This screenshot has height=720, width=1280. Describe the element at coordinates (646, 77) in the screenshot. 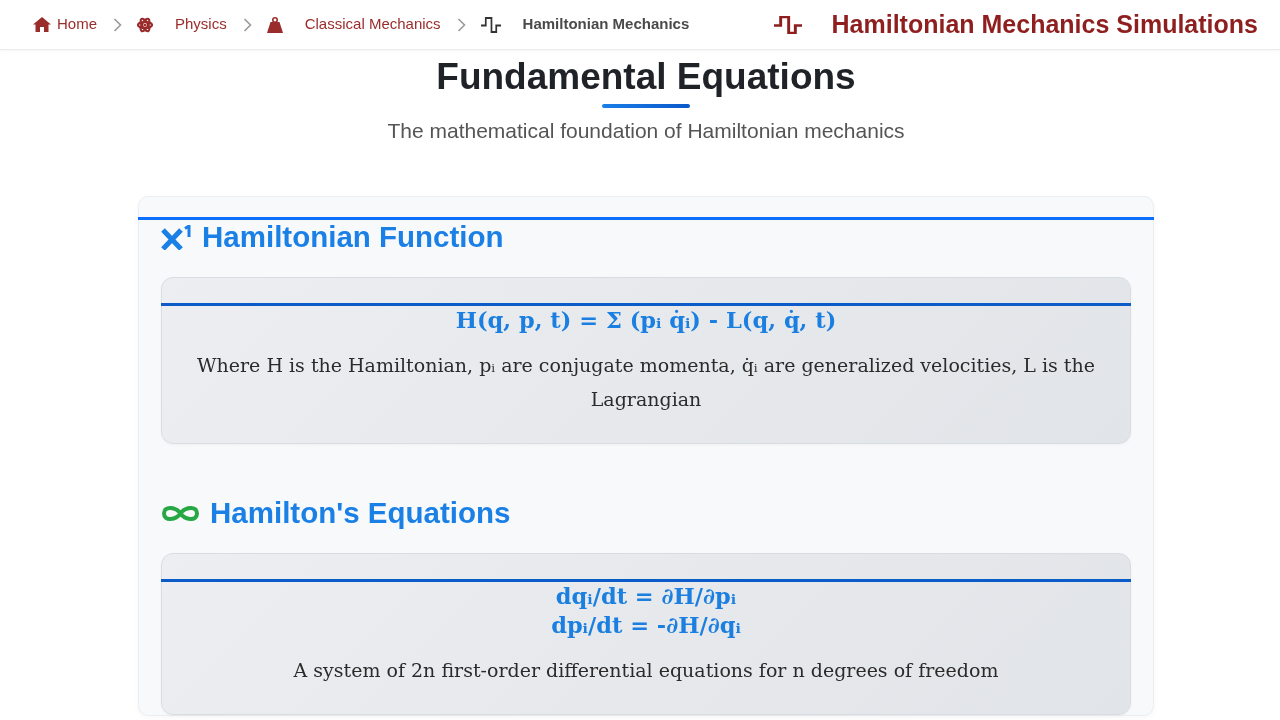

I see `page-title: Fundamental Equations` at that location.